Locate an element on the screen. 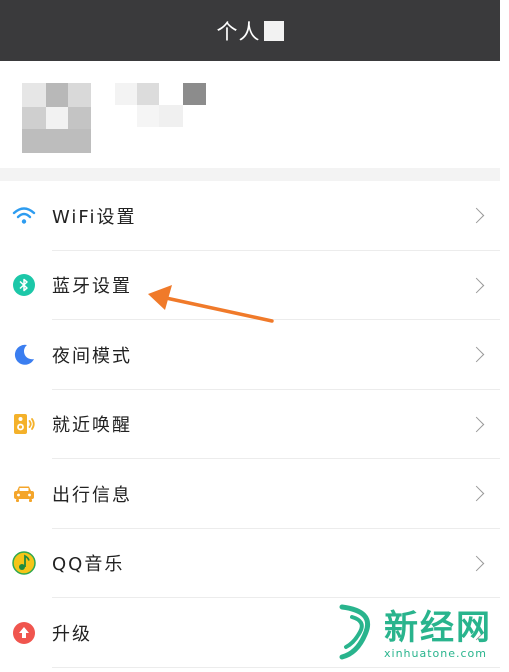  watermark-domain: xinhuatone.com is located at coordinates (435, 653).